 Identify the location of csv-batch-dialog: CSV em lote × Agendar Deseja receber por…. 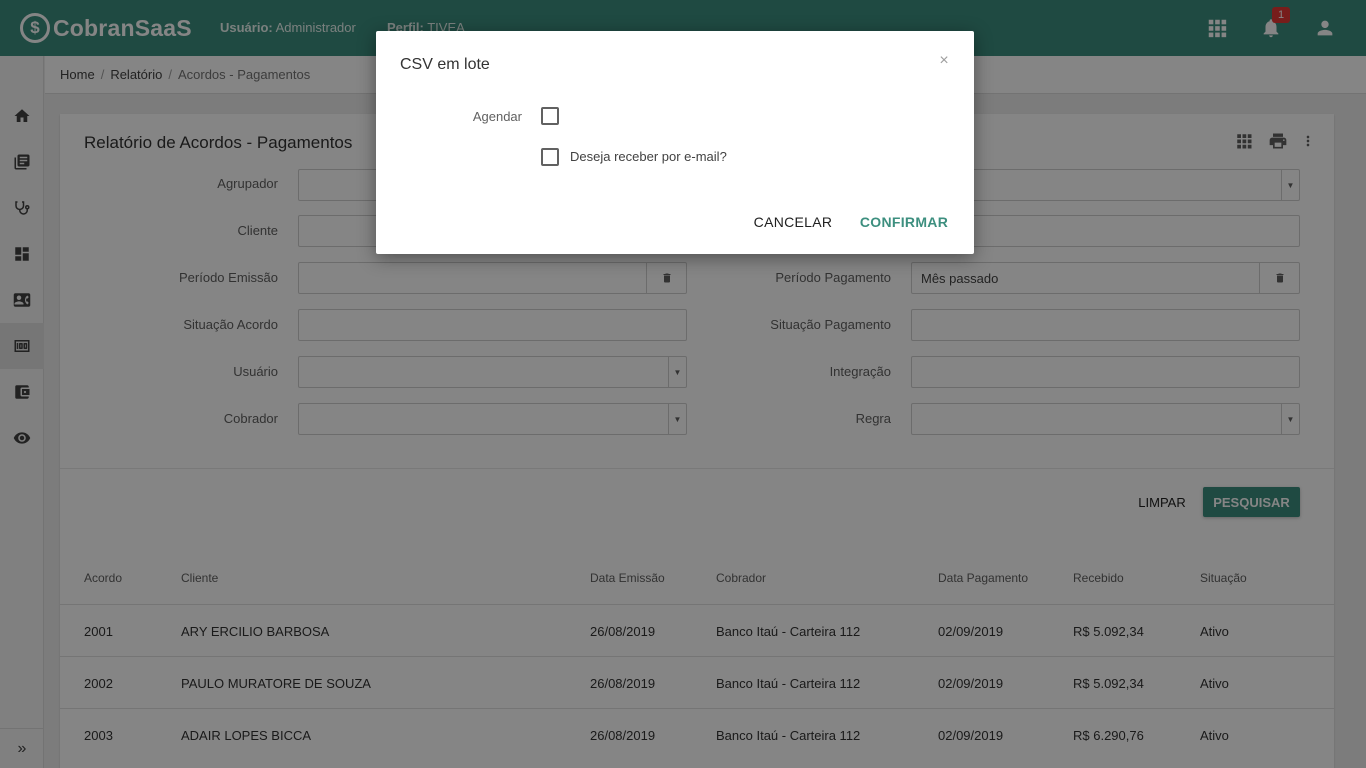
(675, 142).